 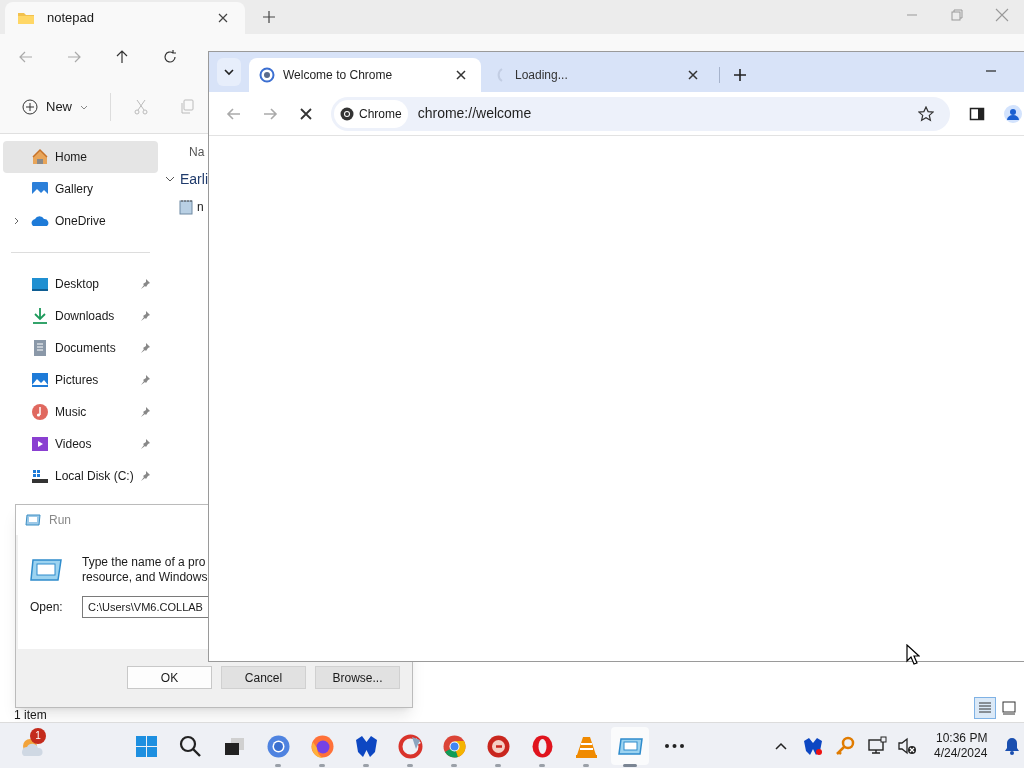 I want to click on opera-icon, so click(x=542, y=746).